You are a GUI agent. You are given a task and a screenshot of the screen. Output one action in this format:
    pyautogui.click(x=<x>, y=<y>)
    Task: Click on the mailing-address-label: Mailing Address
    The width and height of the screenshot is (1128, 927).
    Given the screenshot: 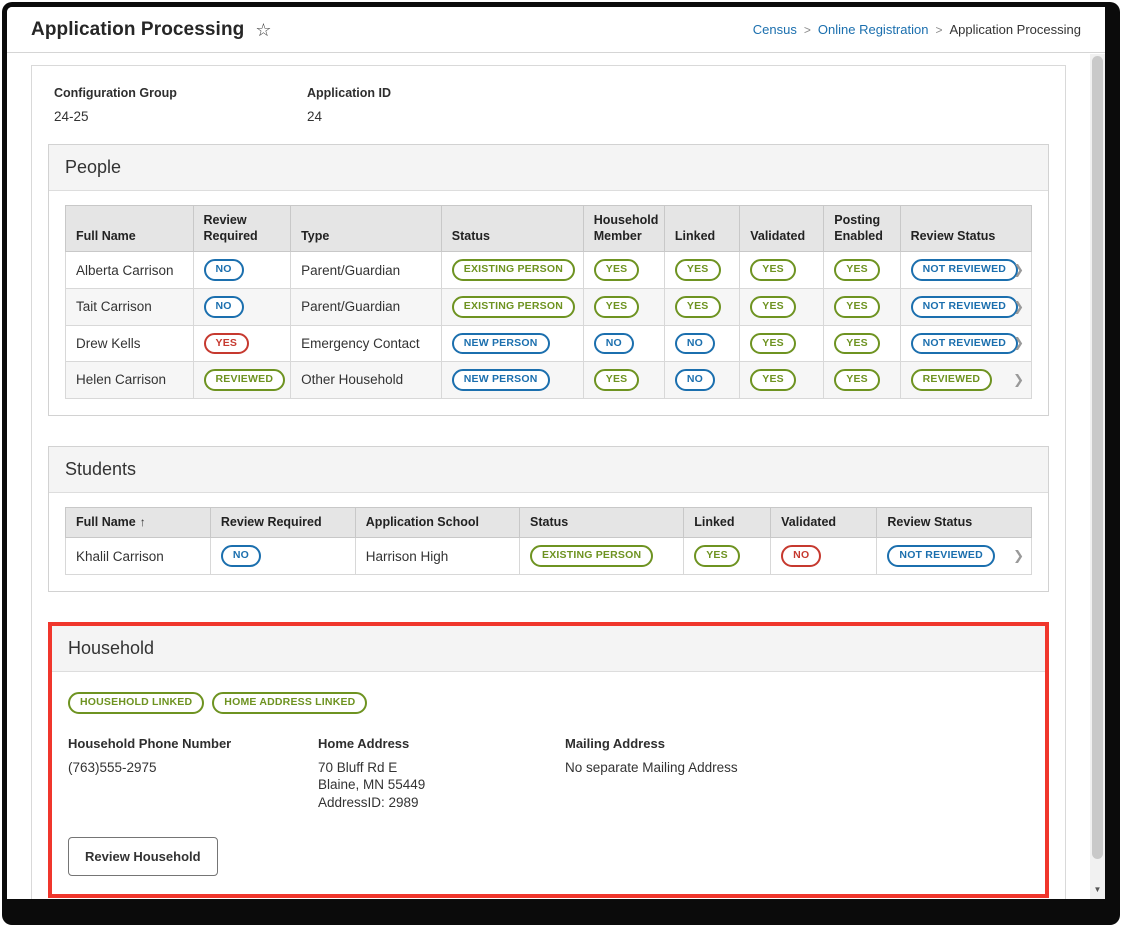 What is the action you would take?
    pyautogui.click(x=615, y=743)
    